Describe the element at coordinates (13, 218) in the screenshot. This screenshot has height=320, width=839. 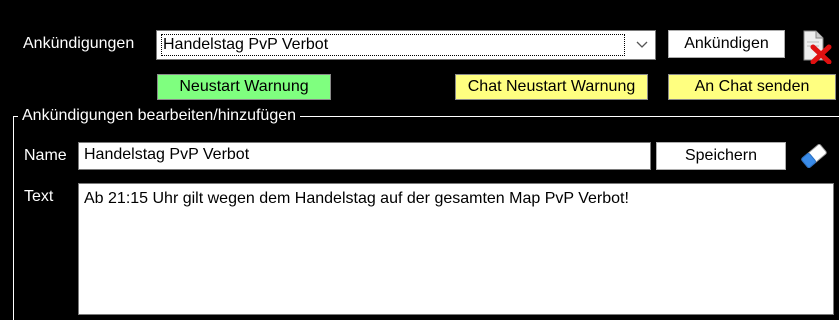
I see `group-border-left` at that location.